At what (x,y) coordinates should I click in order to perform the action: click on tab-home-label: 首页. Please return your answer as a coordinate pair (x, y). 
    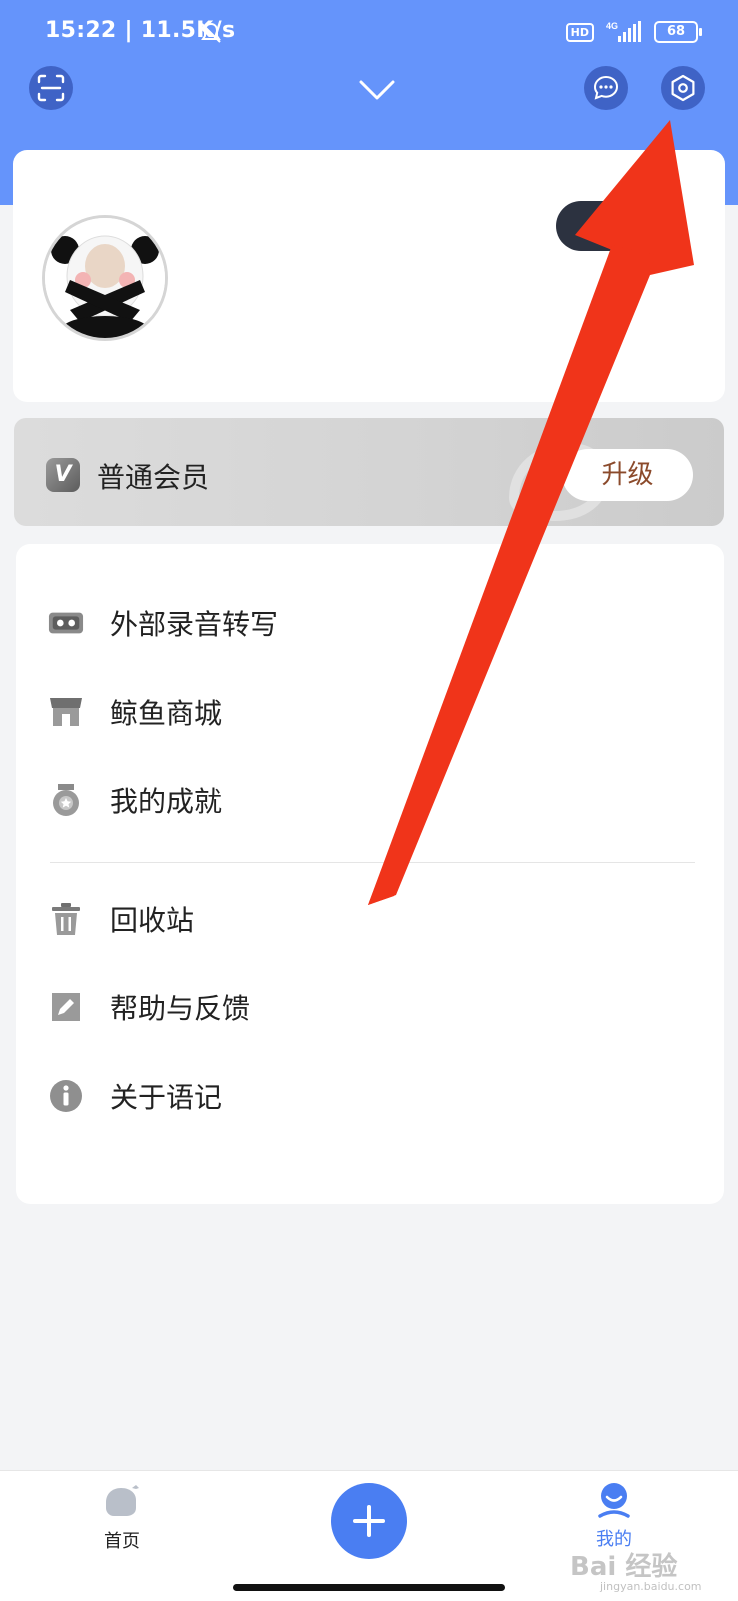
    Looking at the image, I should click on (122, 1541).